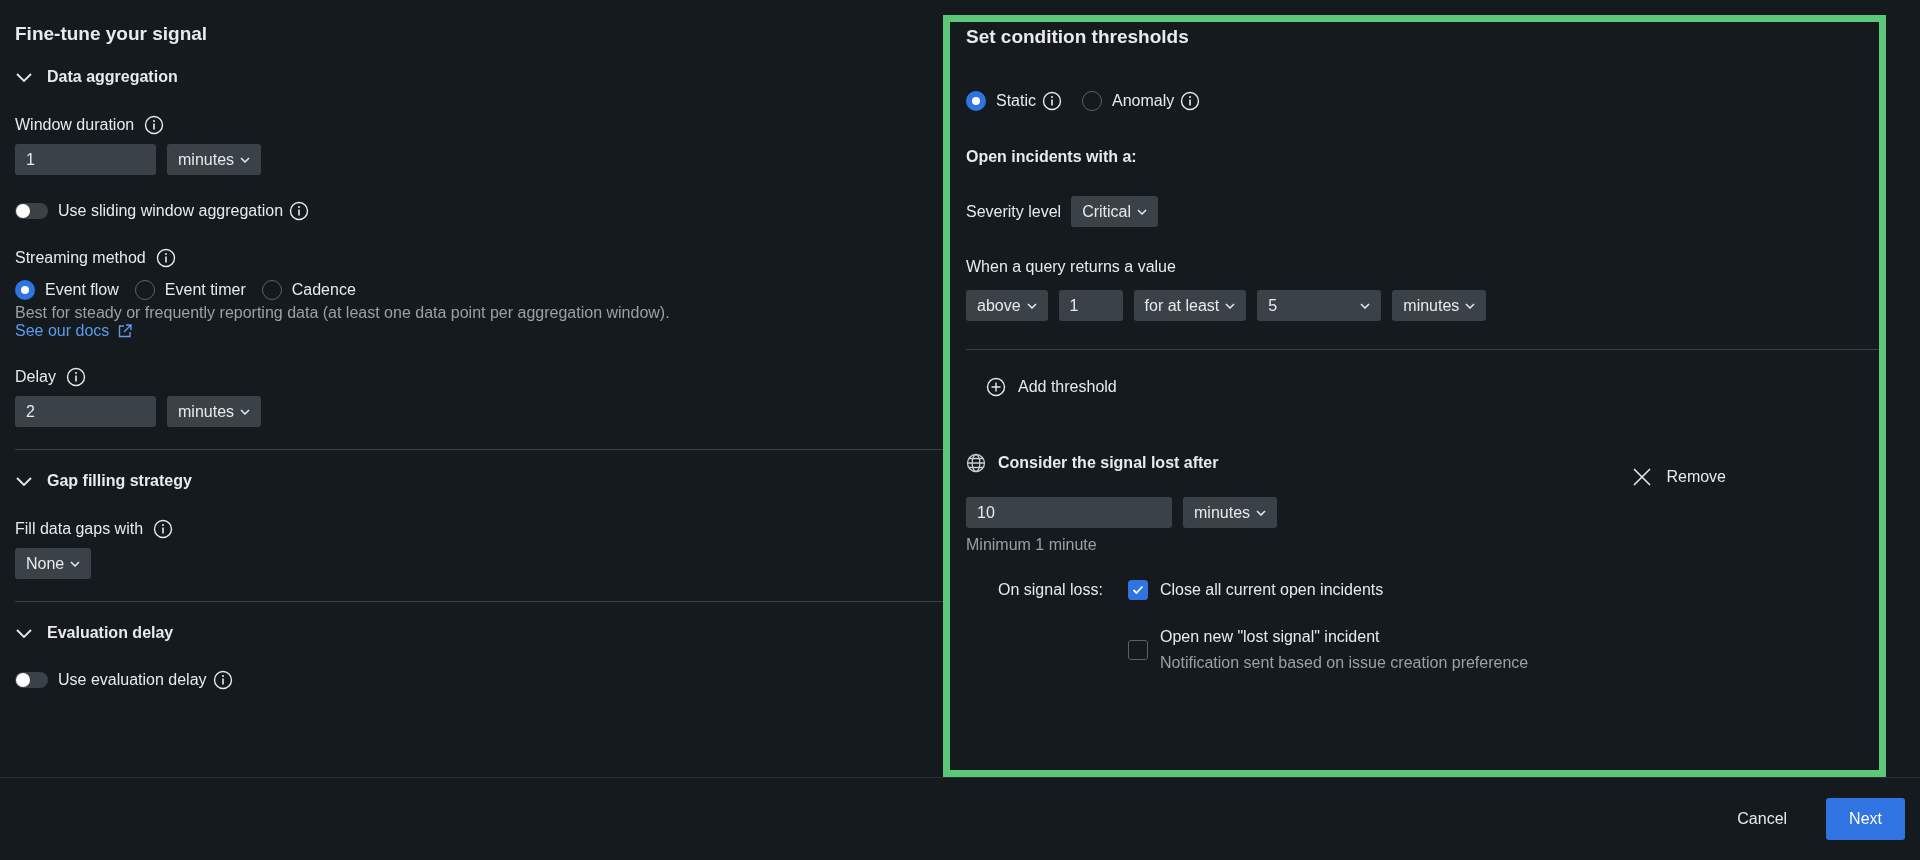 The width and height of the screenshot is (1920, 860). What do you see at coordinates (1069, 512) in the screenshot?
I see `number-input: 10` at bounding box center [1069, 512].